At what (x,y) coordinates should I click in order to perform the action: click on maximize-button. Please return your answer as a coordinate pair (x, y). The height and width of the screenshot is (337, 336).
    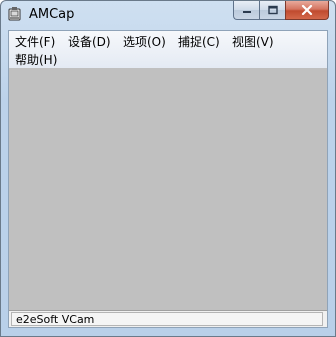
    Looking at the image, I should click on (272, 10).